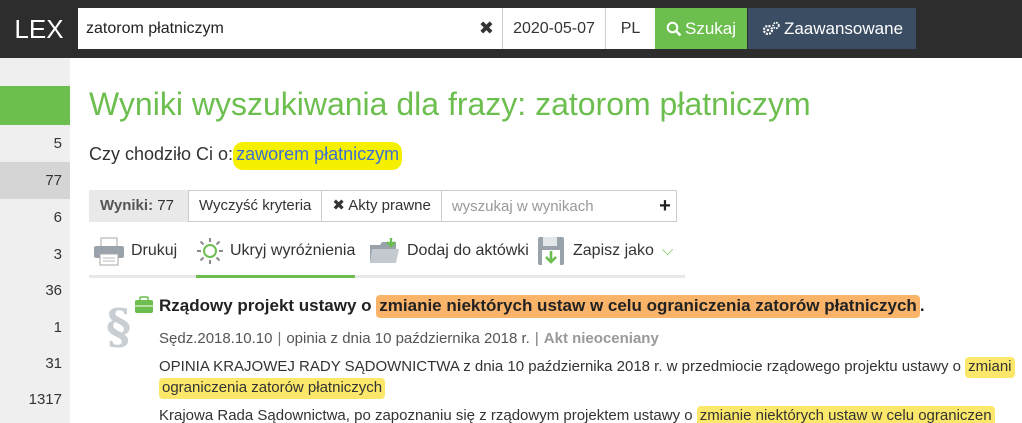 The height and width of the screenshot is (423, 1022). I want to click on result-type-icons: §, so click(130, 325).